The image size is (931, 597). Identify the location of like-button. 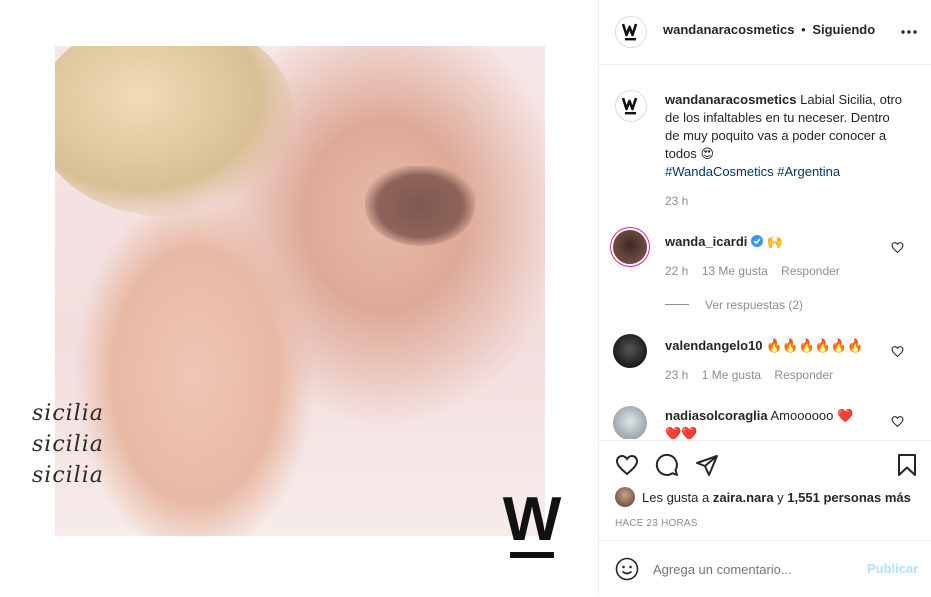
(627, 465).